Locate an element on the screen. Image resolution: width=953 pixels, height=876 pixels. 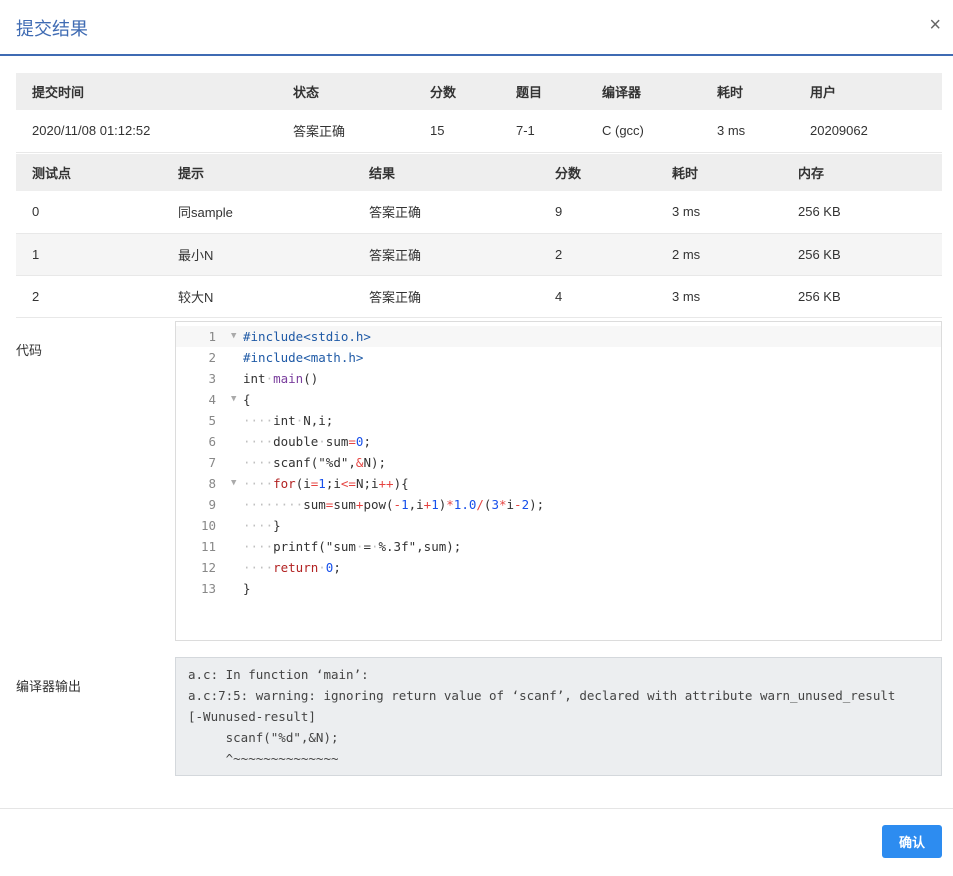
case-time: 2 ms is located at coordinates (719, 254).